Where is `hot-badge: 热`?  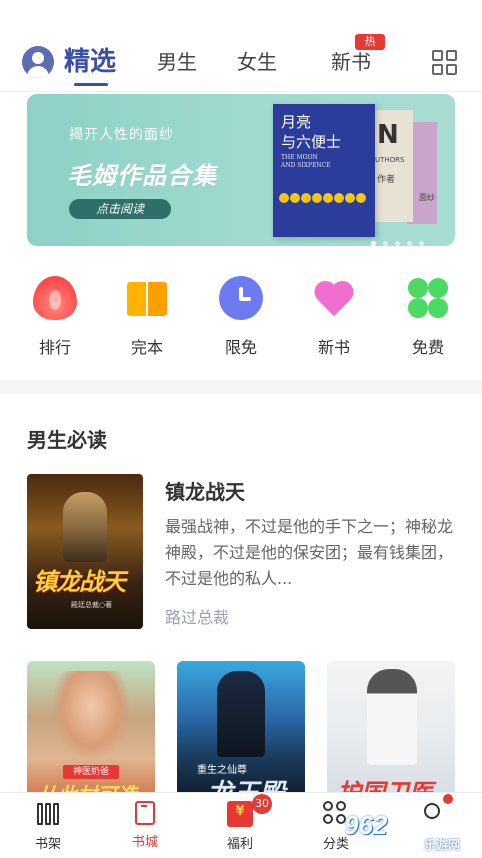 hot-badge: 热 is located at coordinates (370, 42).